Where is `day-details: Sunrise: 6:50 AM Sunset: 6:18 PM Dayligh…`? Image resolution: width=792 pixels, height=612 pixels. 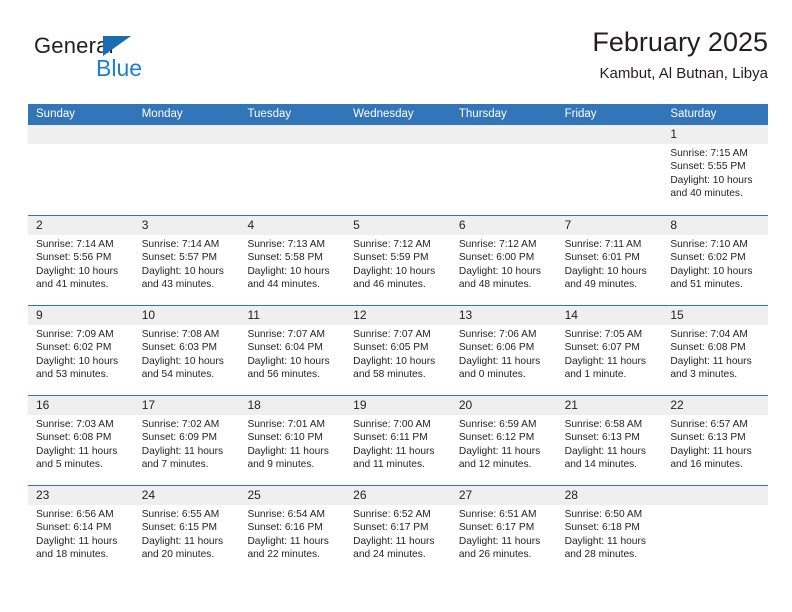 day-details: Sunrise: 6:50 AM Sunset: 6:18 PM Dayligh… is located at coordinates (610, 533).